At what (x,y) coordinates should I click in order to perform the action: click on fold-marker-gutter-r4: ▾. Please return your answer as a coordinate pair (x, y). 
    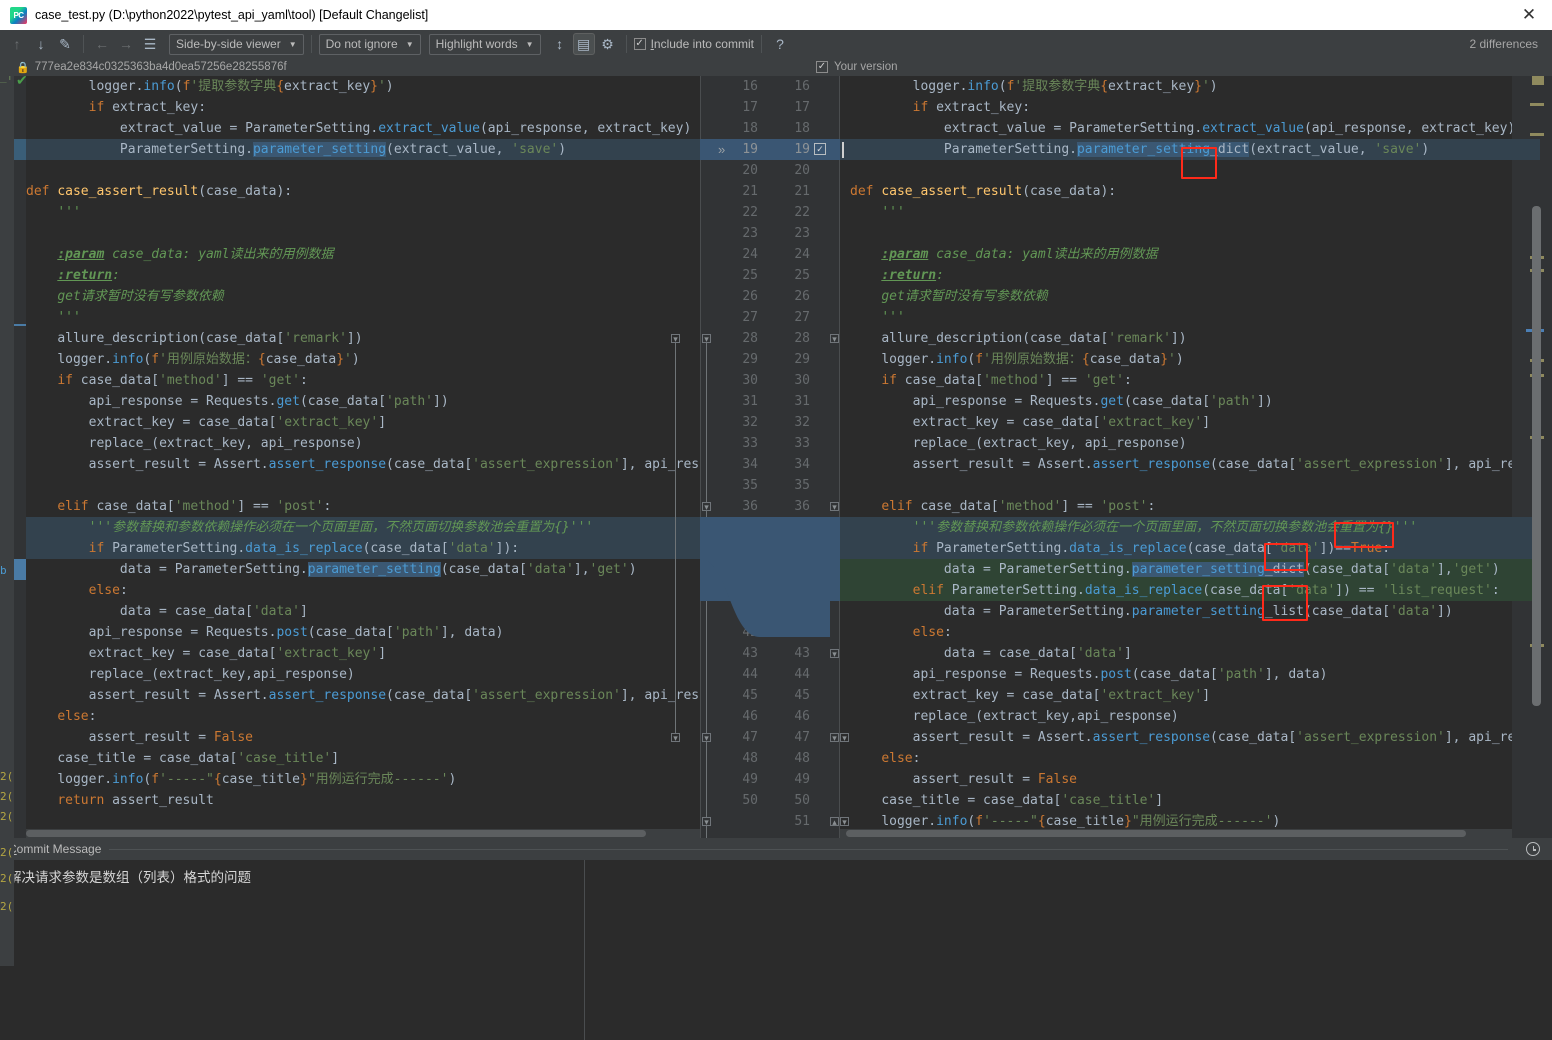
    Looking at the image, I should click on (834, 738).